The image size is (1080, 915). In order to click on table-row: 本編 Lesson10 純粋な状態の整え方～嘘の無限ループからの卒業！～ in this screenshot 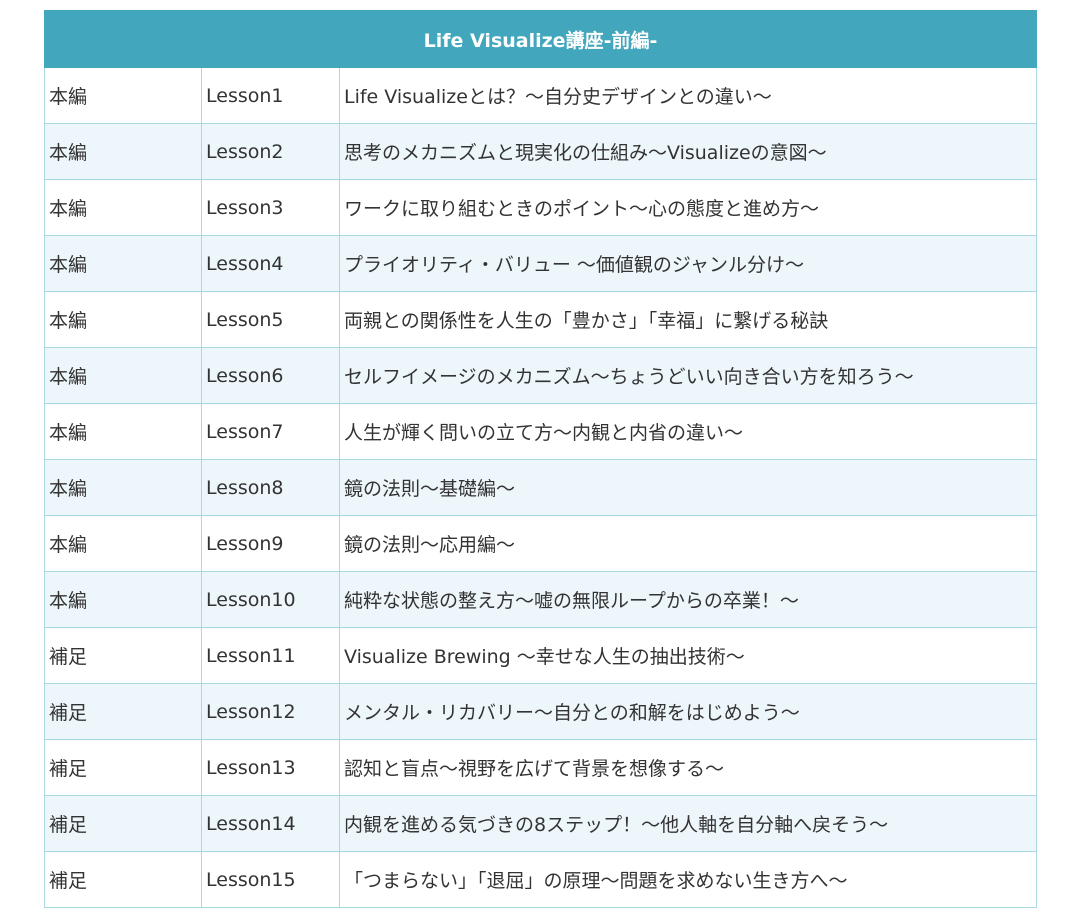, I will do `click(541, 599)`.